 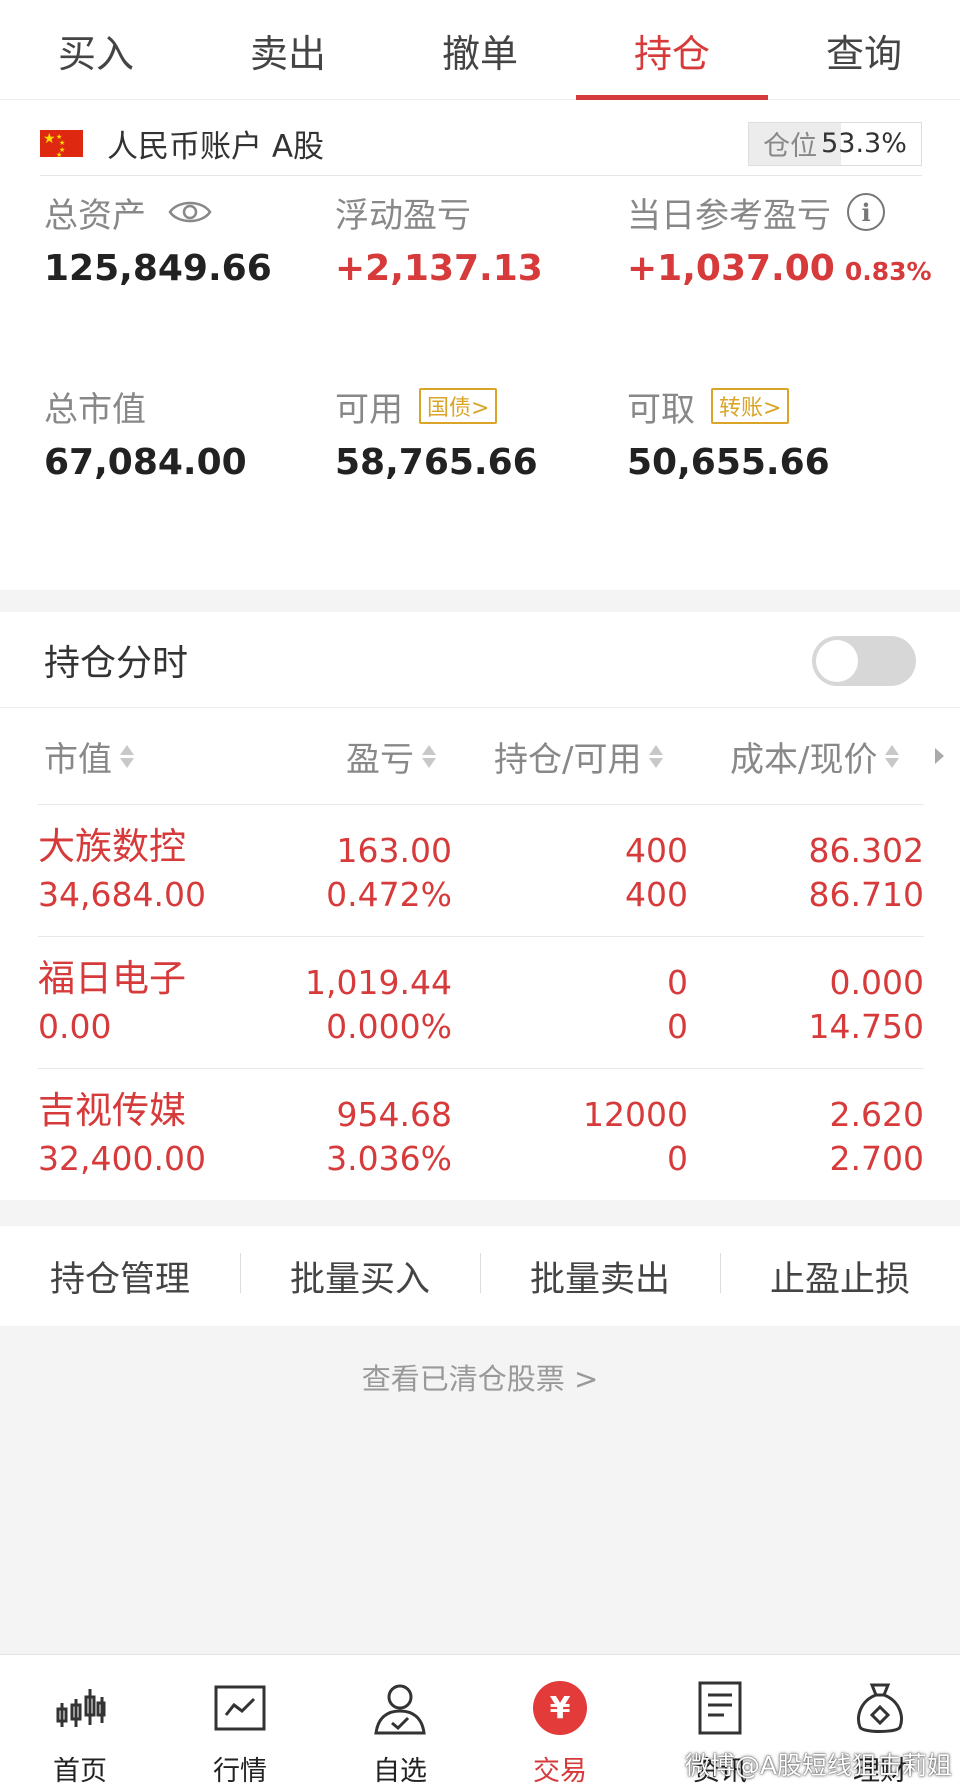 I want to click on nav-home-label: 首页, so click(x=80, y=1771).